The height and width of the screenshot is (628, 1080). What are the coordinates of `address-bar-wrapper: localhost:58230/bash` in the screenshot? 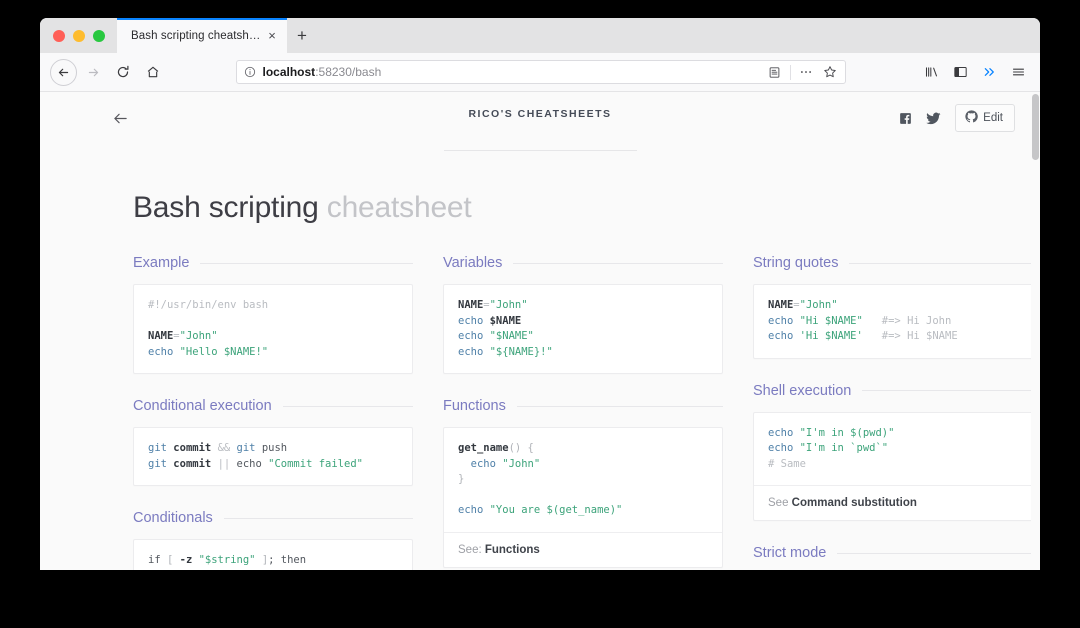 It's located at (540, 72).